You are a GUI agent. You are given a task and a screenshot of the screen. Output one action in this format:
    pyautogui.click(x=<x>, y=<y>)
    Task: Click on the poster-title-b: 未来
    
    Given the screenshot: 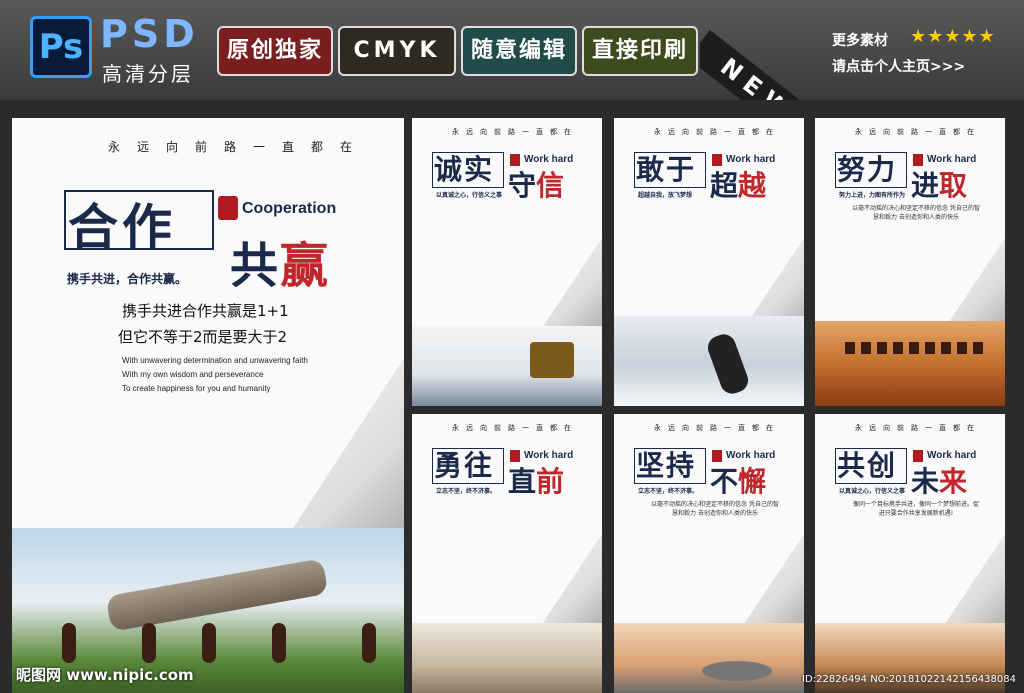 What is the action you would take?
    pyautogui.click(x=939, y=480)
    